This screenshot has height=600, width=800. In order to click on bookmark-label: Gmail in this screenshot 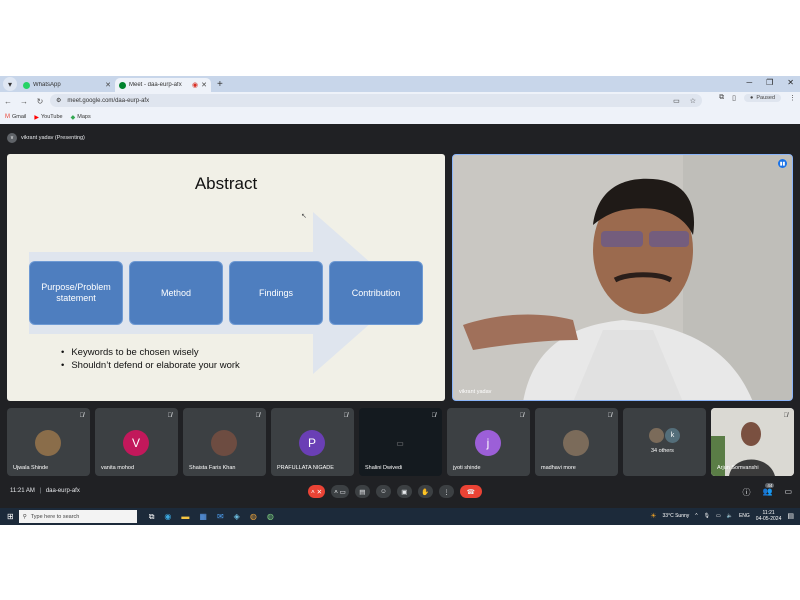, I will do `click(19, 117)`.